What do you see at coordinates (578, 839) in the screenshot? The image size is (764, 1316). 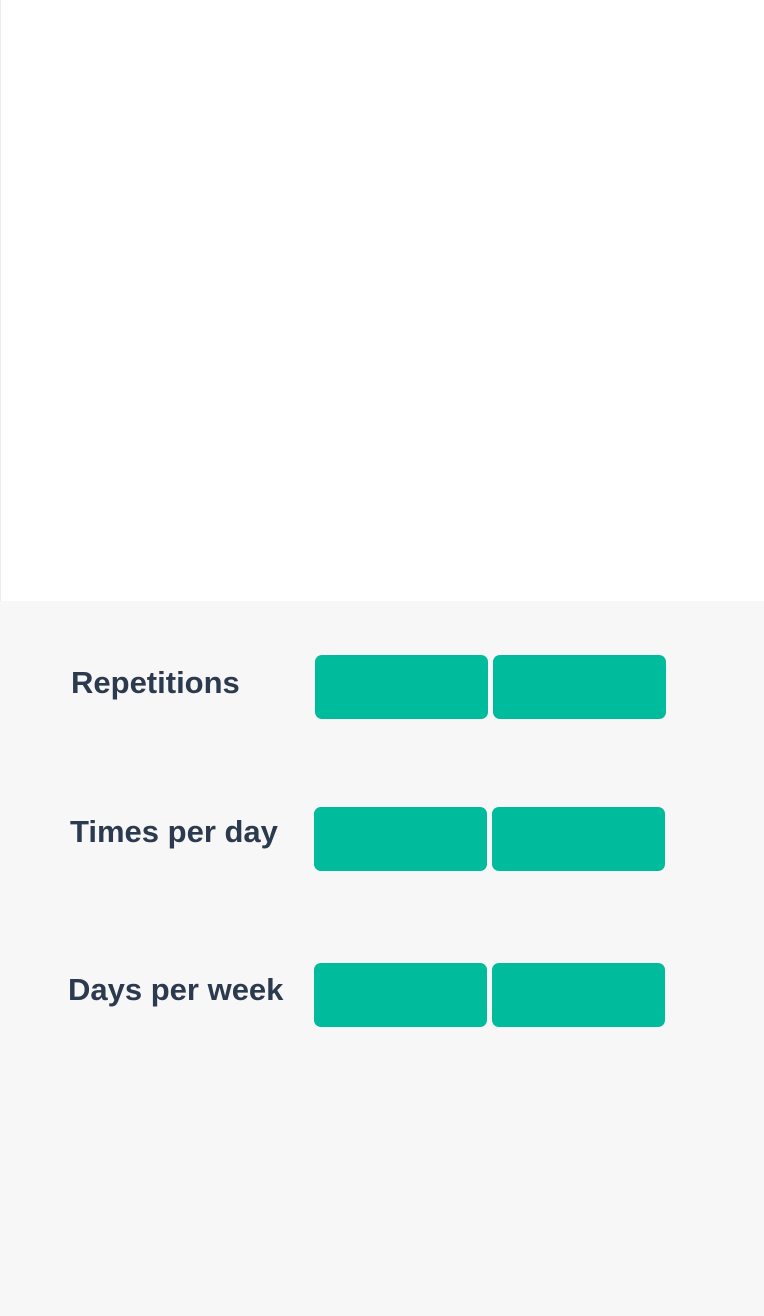 I see `times-per-day-increase-button` at bounding box center [578, 839].